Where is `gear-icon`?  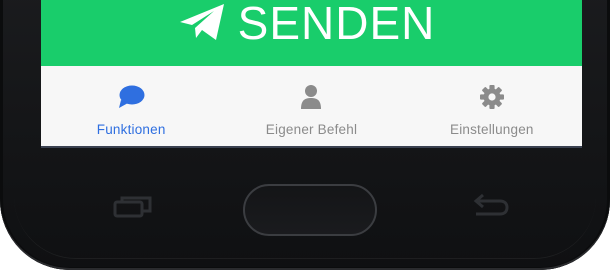
gear-icon is located at coordinates (491, 97).